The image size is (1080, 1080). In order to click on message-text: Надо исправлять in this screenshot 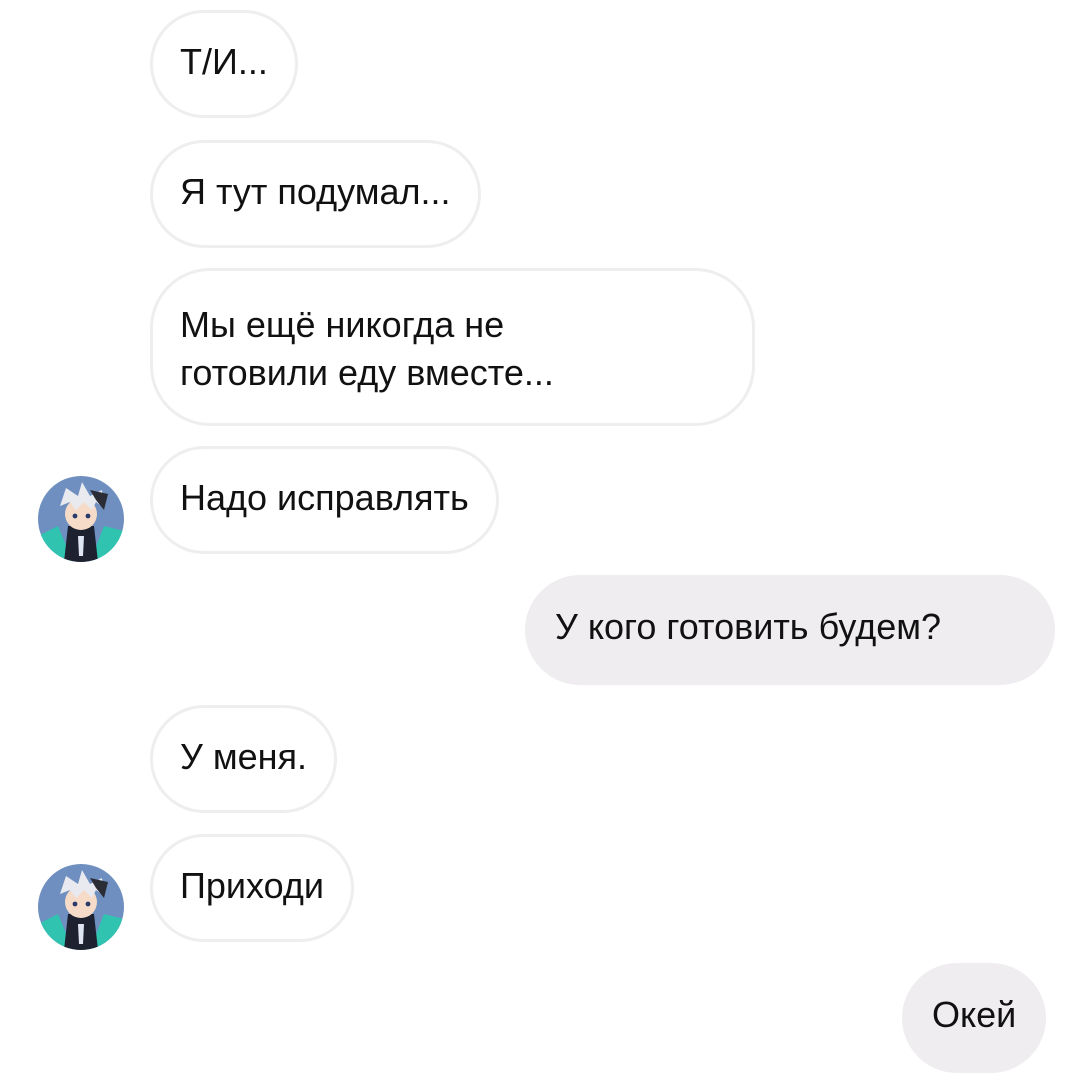, I will do `click(324, 497)`.